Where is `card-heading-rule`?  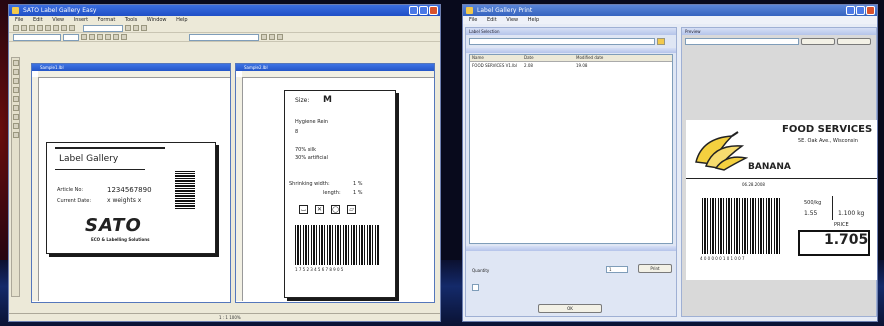 card-heading-rule is located at coordinates (100, 169).